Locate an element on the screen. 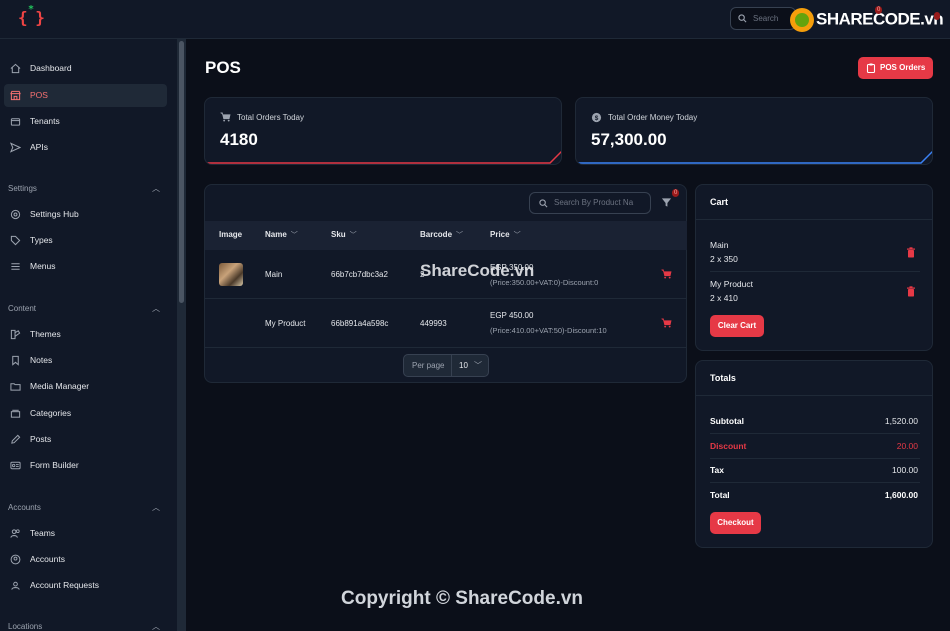  sidebar-section-locations: Locations ︿ is located at coordinates (84, 626).